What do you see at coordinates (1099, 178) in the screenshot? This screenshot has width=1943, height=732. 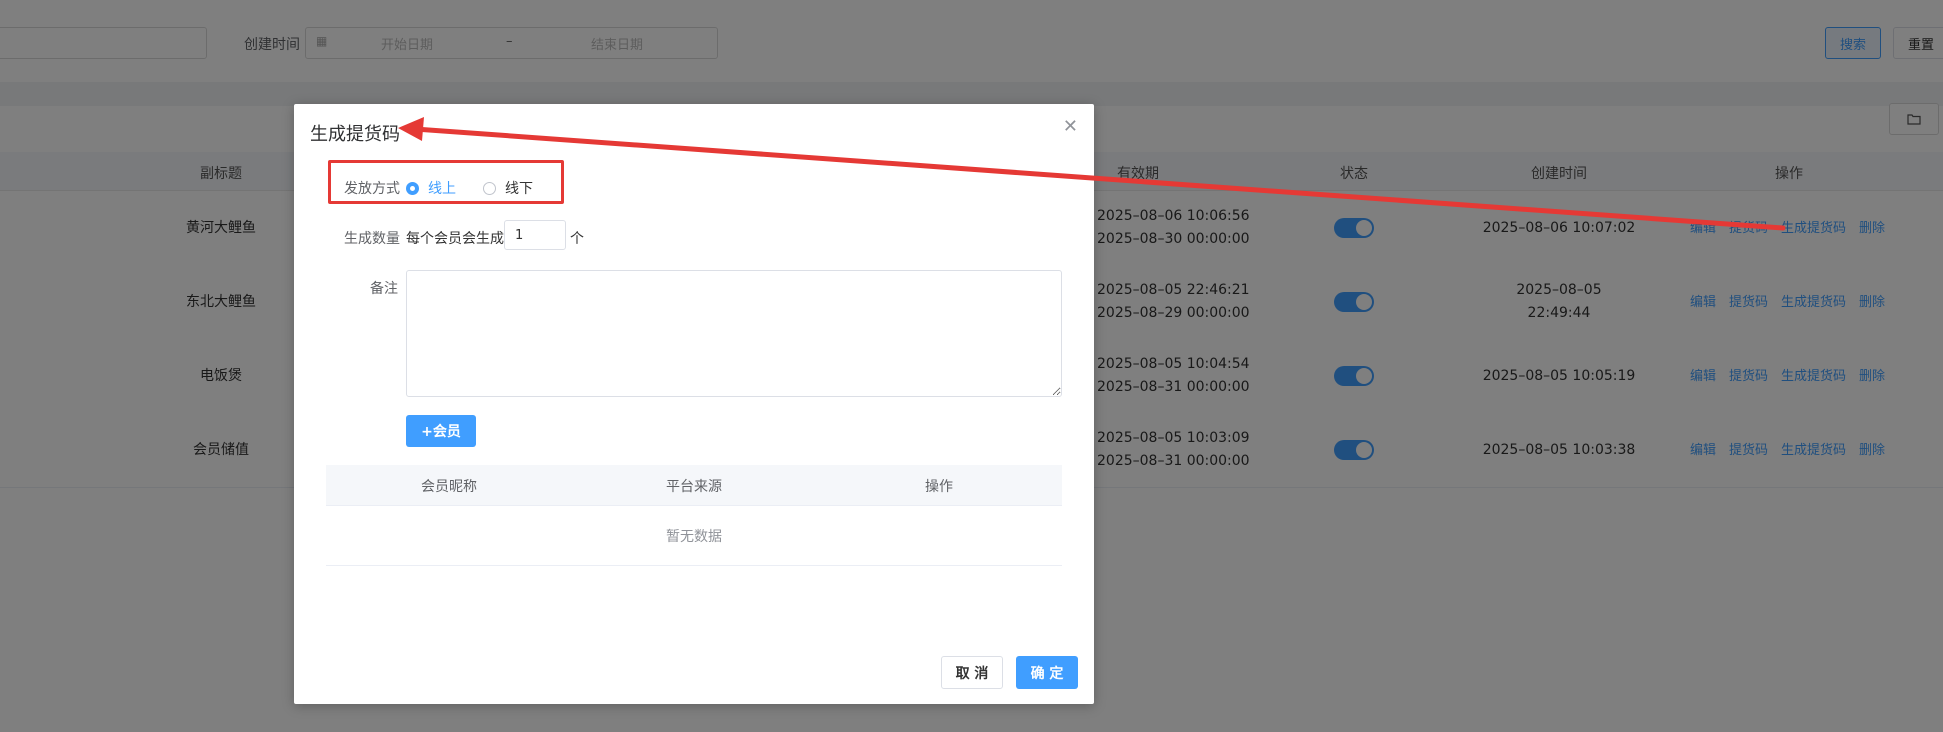 I see `annotation-arrow-shaft` at bounding box center [1099, 178].